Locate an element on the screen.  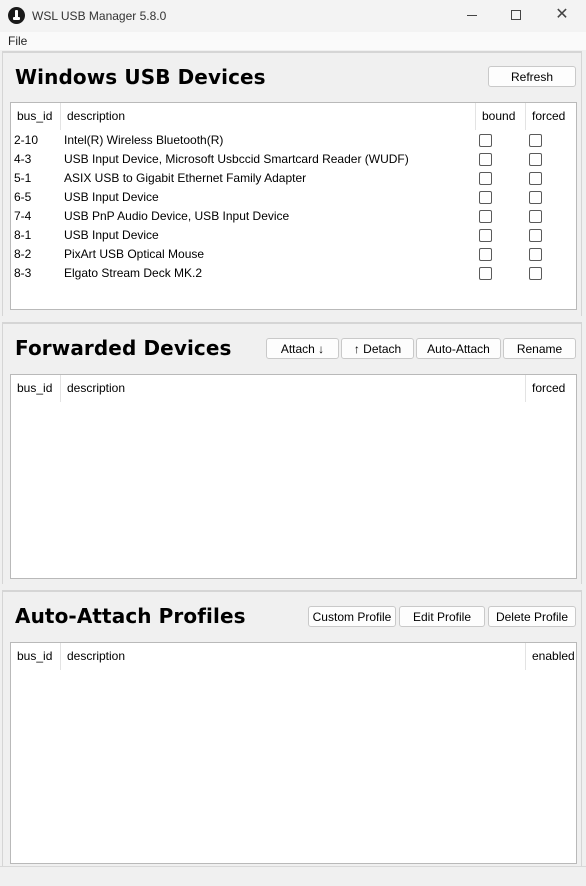
table-row: 8-3 Elgato Stream Deck MK.2 is located at coordinates (293, 273).